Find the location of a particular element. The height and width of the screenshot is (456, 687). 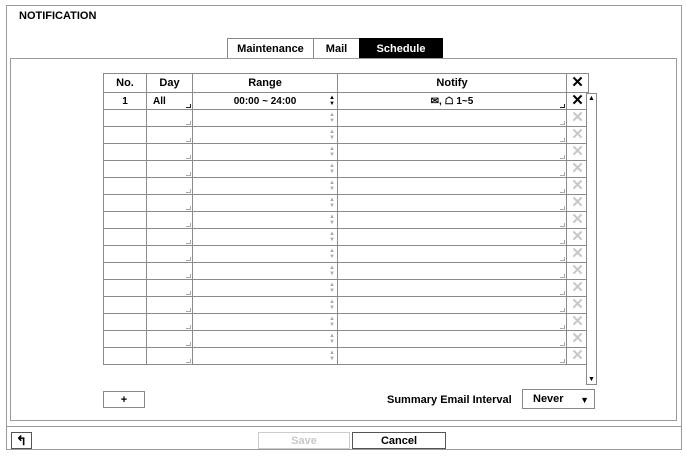

scroll-up-icon: ▲ is located at coordinates (591, 98).